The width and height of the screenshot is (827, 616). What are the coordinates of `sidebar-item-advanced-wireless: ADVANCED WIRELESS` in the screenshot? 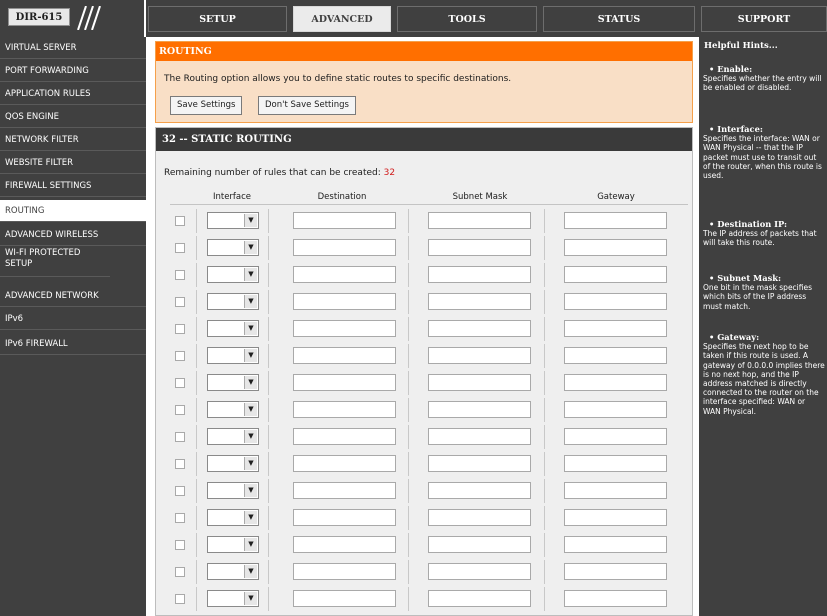 It's located at (73, 235).